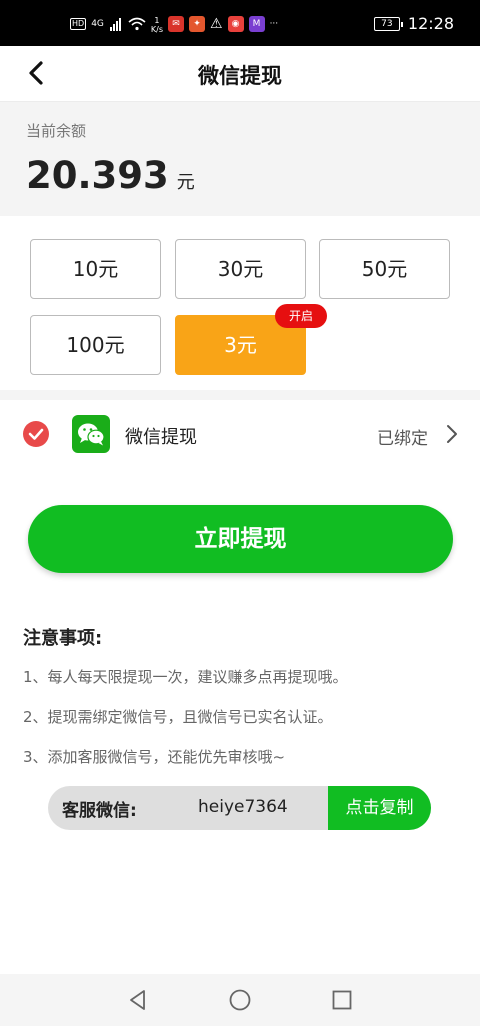 The image size is (480, 1026). What do you see at coordinates (115, 24) in the screenshot?
I see `signal-icon` at bounding box center [115, 24].